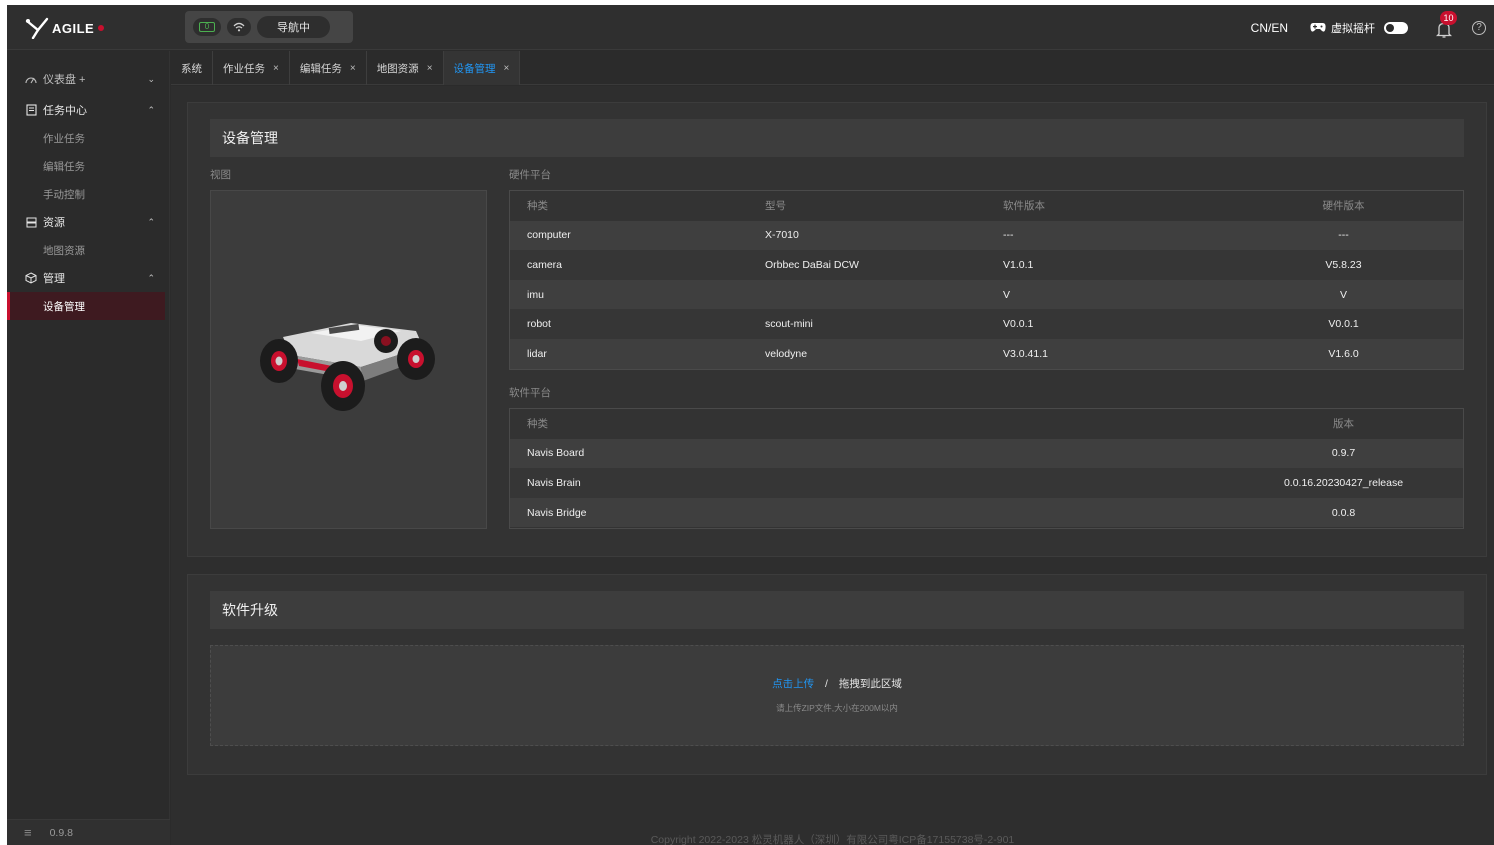  Describe the element at coordinates (629, 294) in the screenshot. I see `table-cell: imu` at that location.